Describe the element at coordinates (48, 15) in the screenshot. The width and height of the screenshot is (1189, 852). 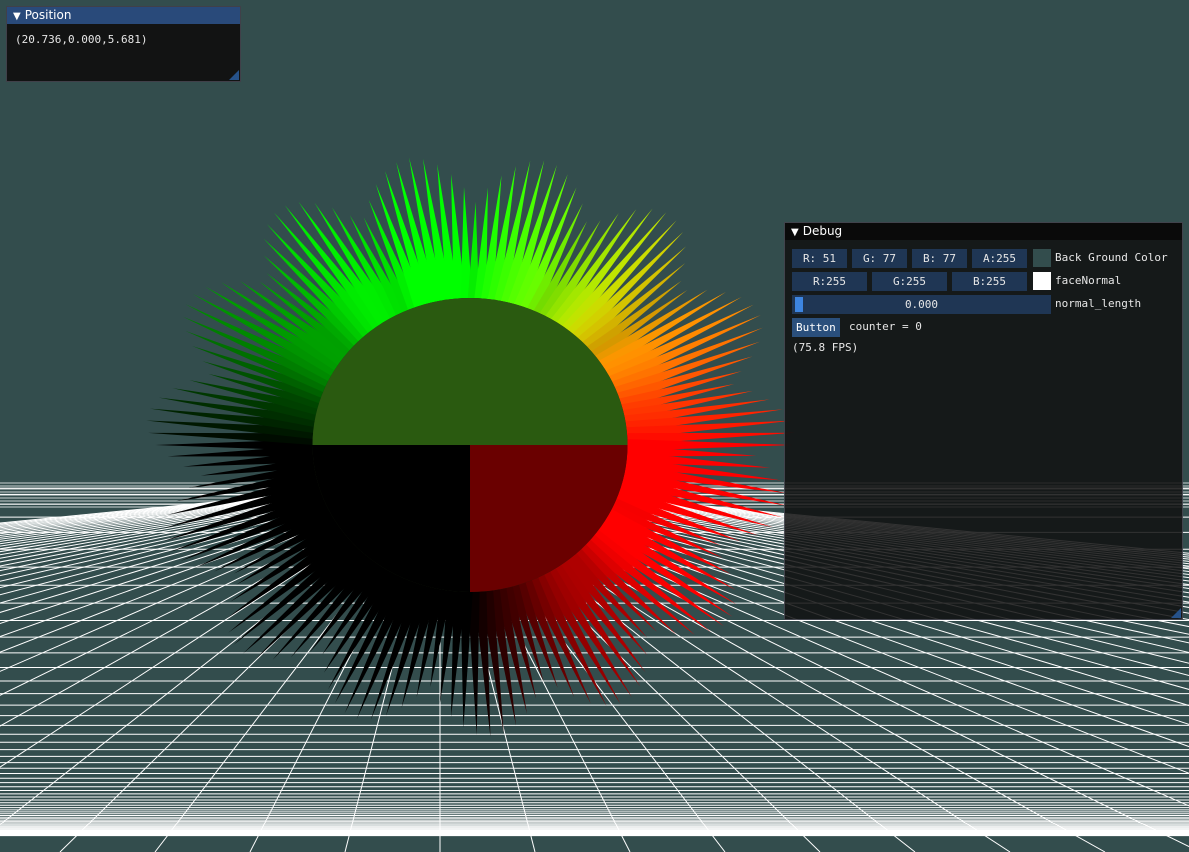
I see `position-window-title: Position` at that location.